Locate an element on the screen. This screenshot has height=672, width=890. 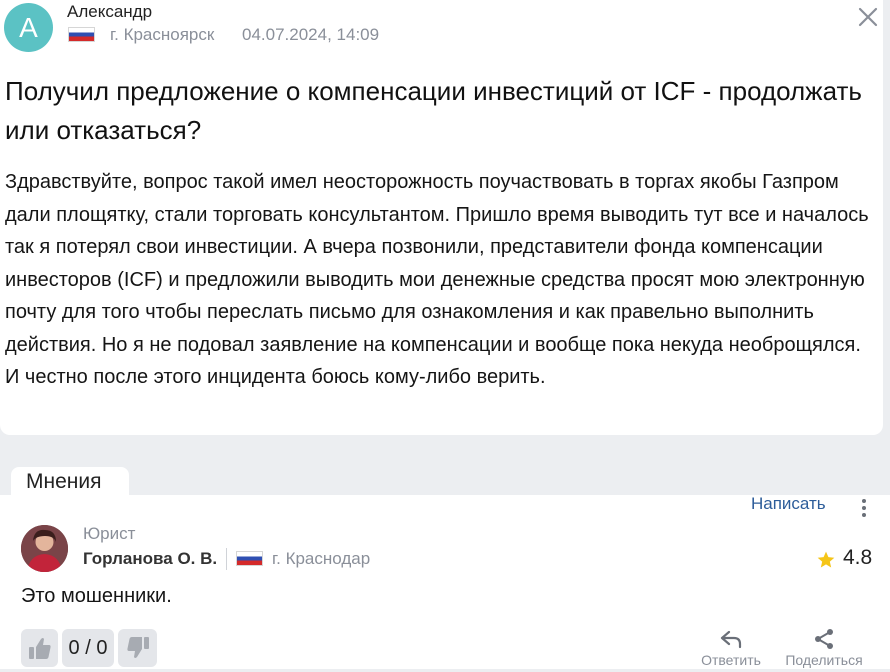
vote-count: 0 / 0 is located at coordinates (88, 648).